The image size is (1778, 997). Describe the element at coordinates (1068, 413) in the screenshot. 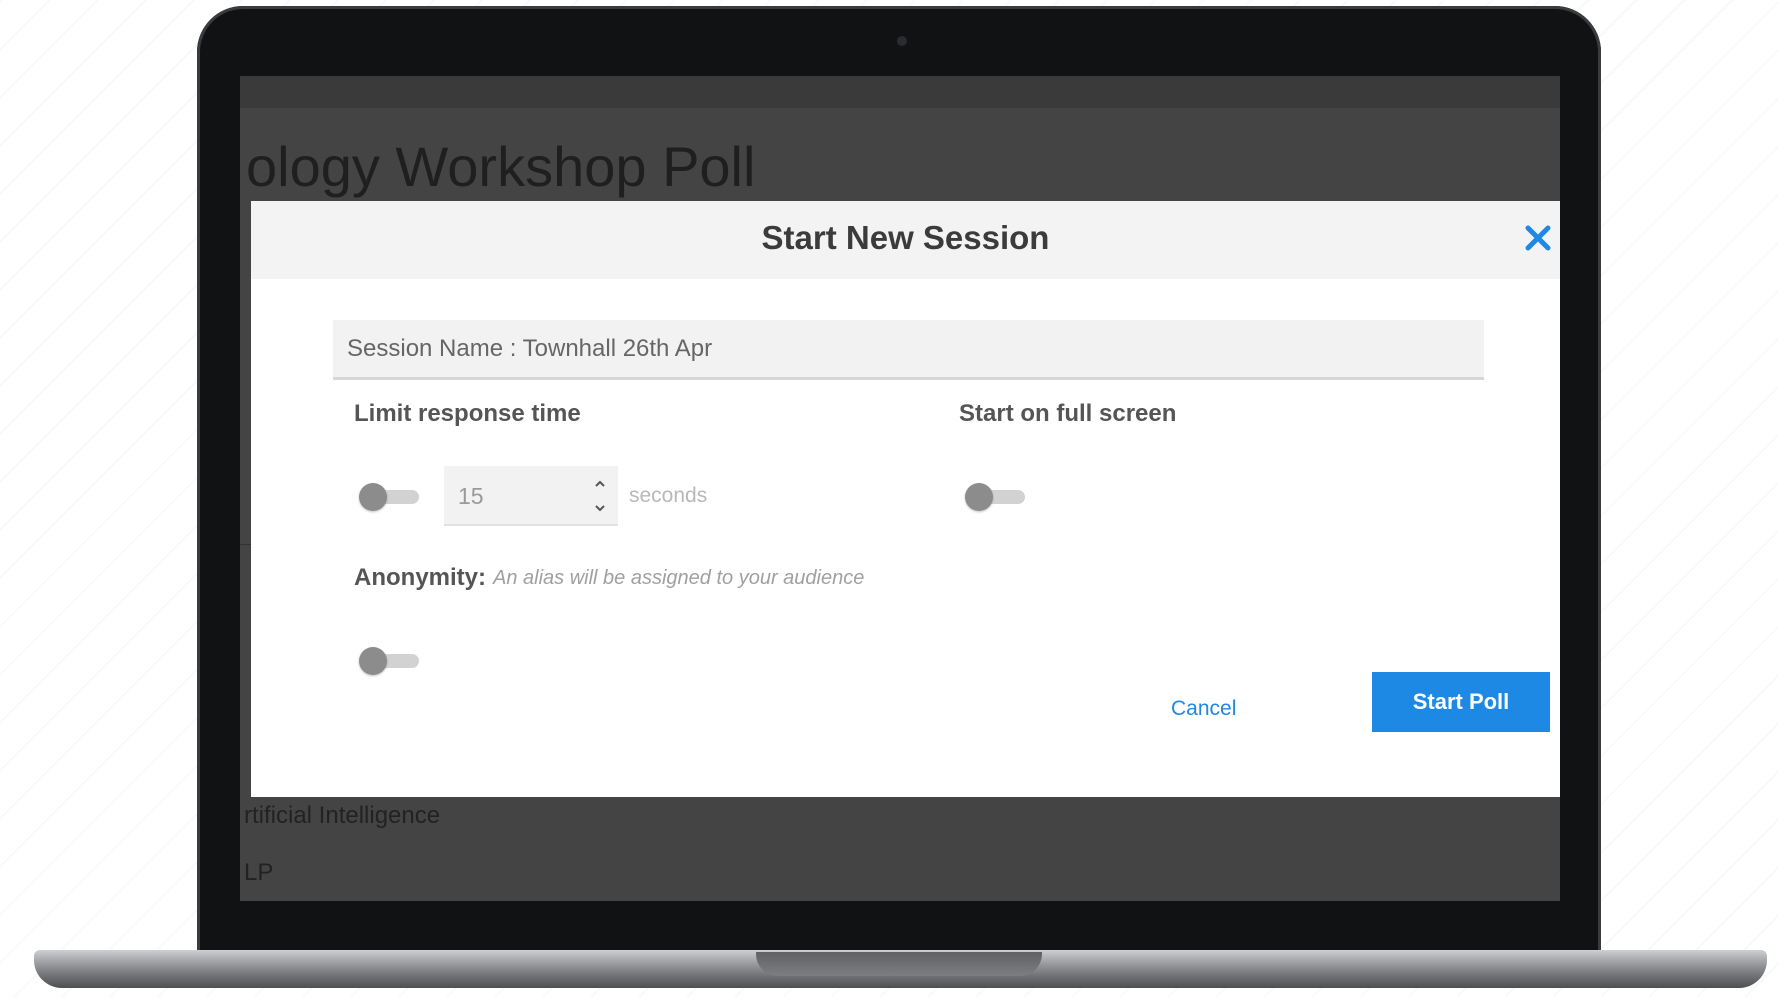

I see `full-screen-label: Start on full screen` at that location.